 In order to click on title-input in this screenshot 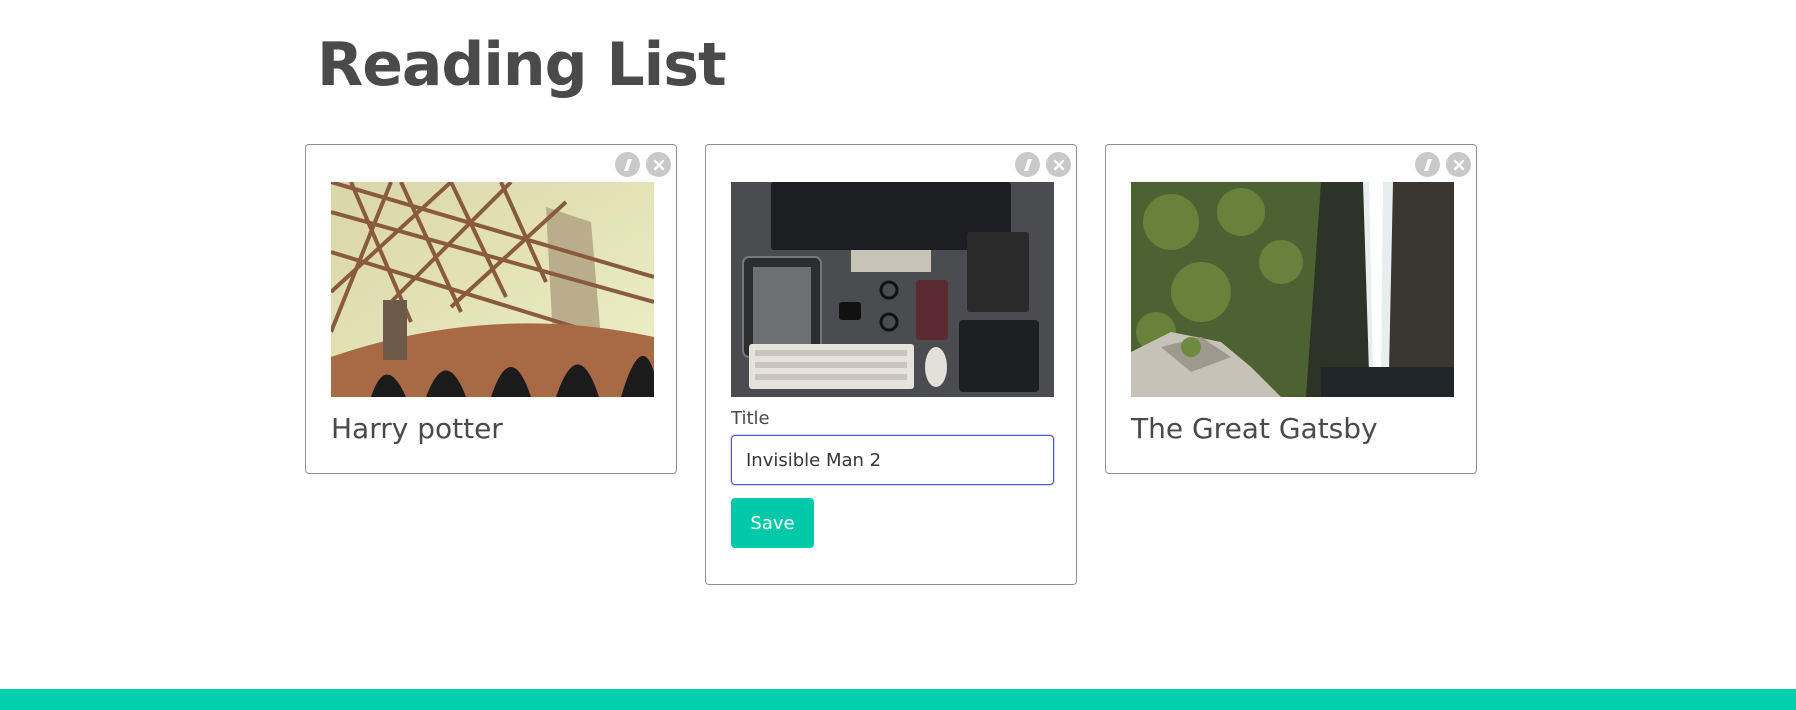, I will do `click(892, 460)`.